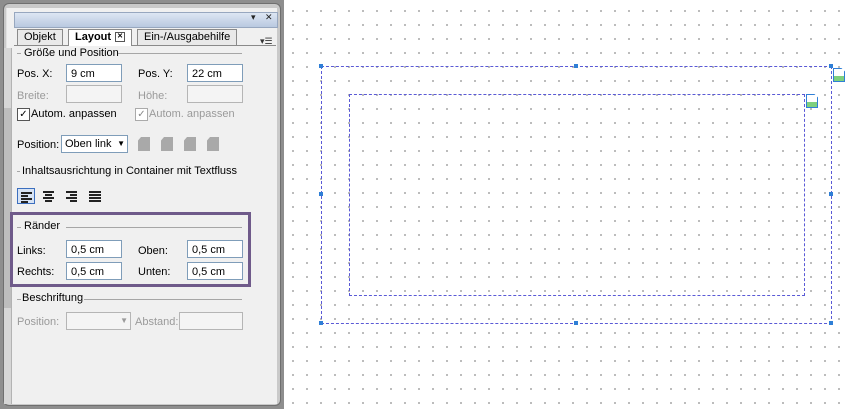 The width and height of the screenshot is (852, 409). I want to click on margin-right-input: 0,5 cm, so click(94, 271).